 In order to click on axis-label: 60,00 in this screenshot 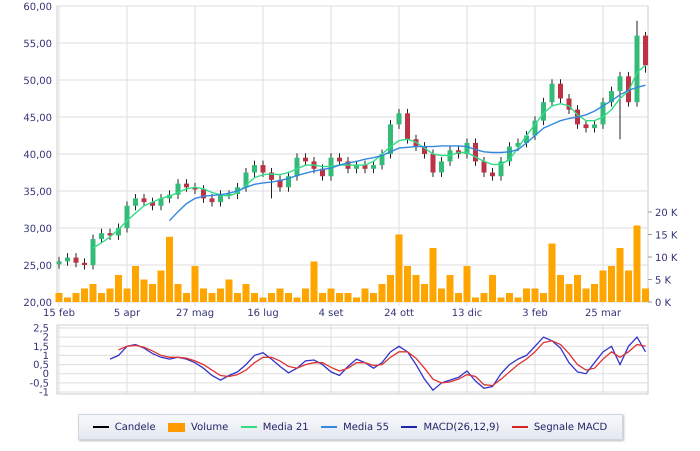, I will do `click(37, 7)`.